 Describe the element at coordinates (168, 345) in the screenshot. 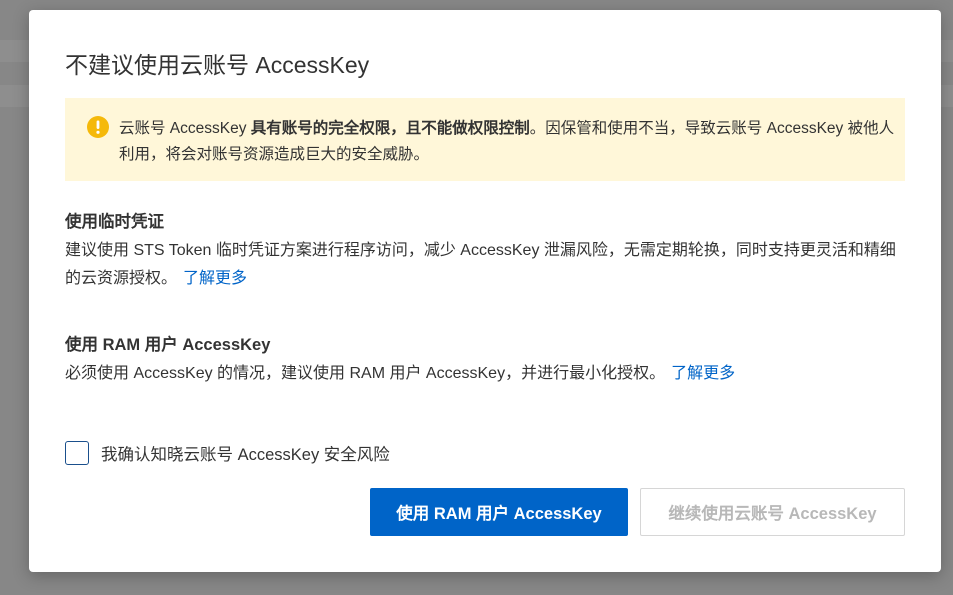

I see `section-title-ram-accesskey: 使用 RAM 用户 AccessKey` at that location.